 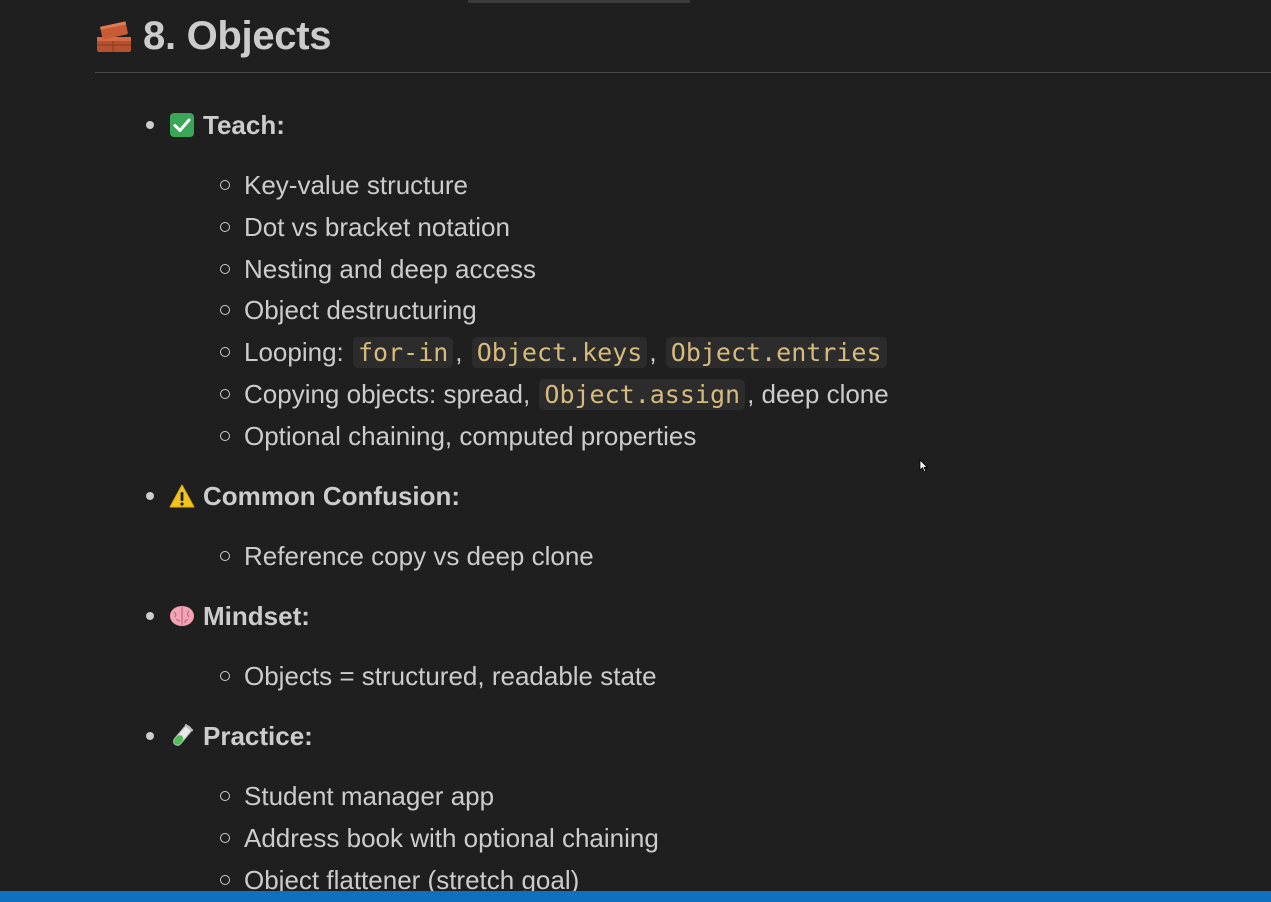 I want to click on list-item-text: Copying objects: spread,, so click(x=391, y=393).